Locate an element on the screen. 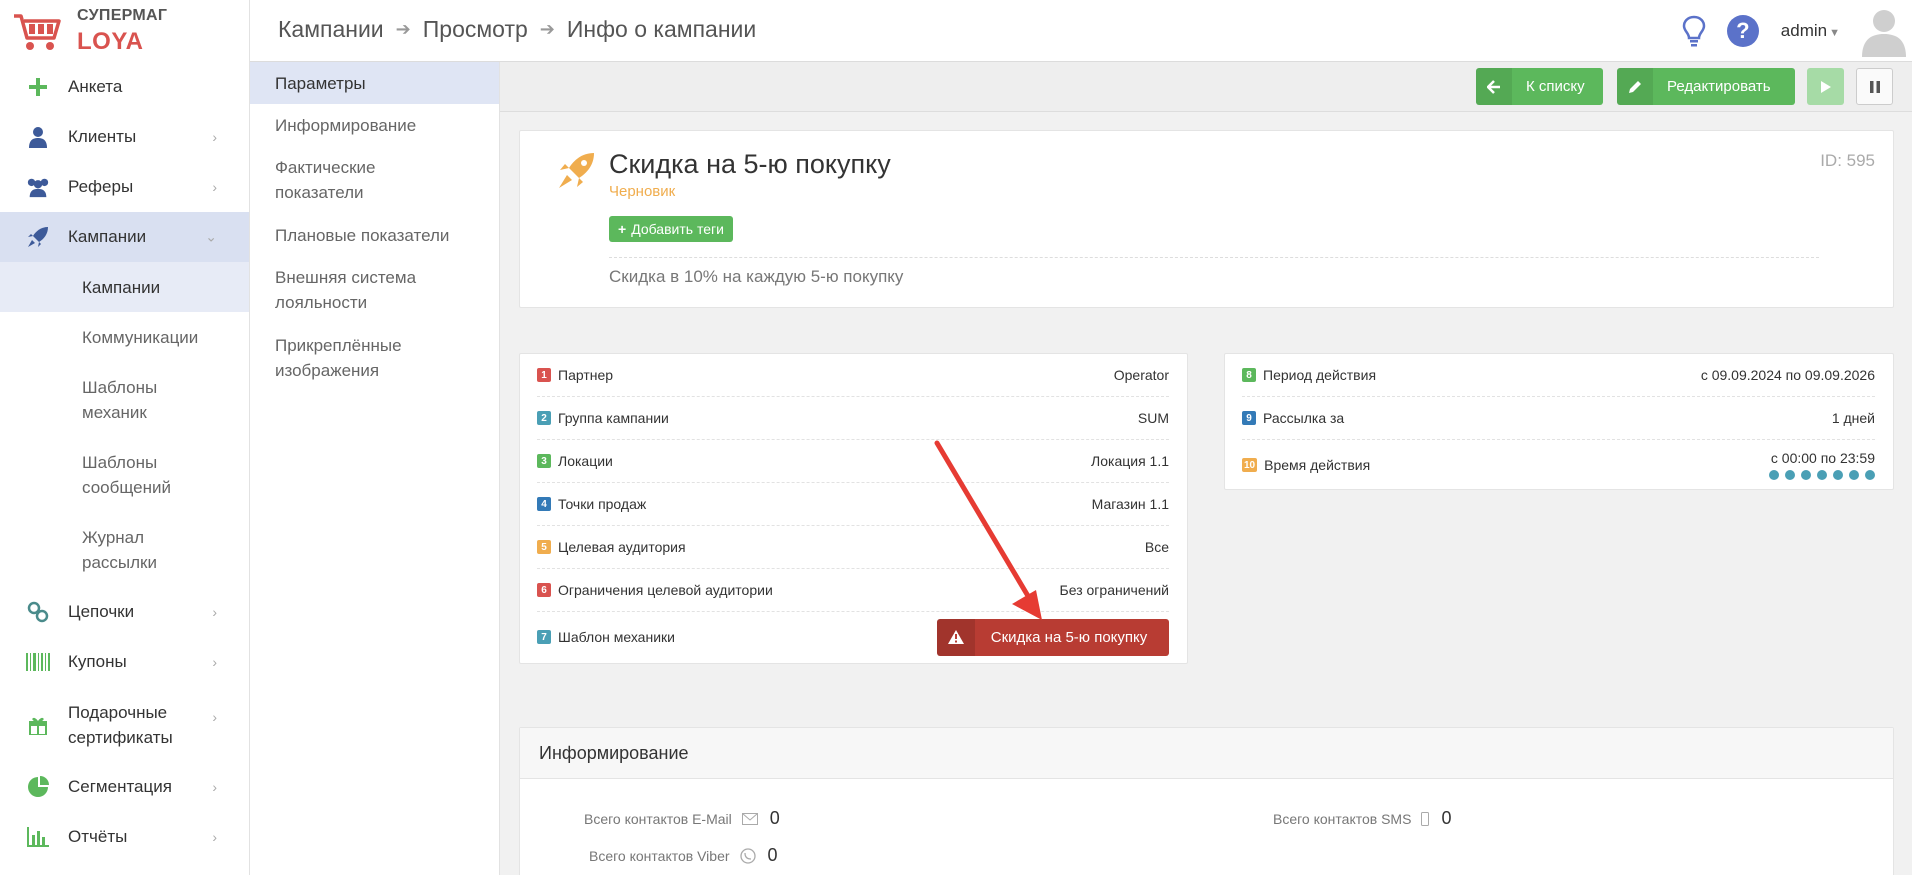 The height and width of the screenshot is (875, 1912). sidebar-item-segmentation: Сегментация › is located at coordinates (124, 787).